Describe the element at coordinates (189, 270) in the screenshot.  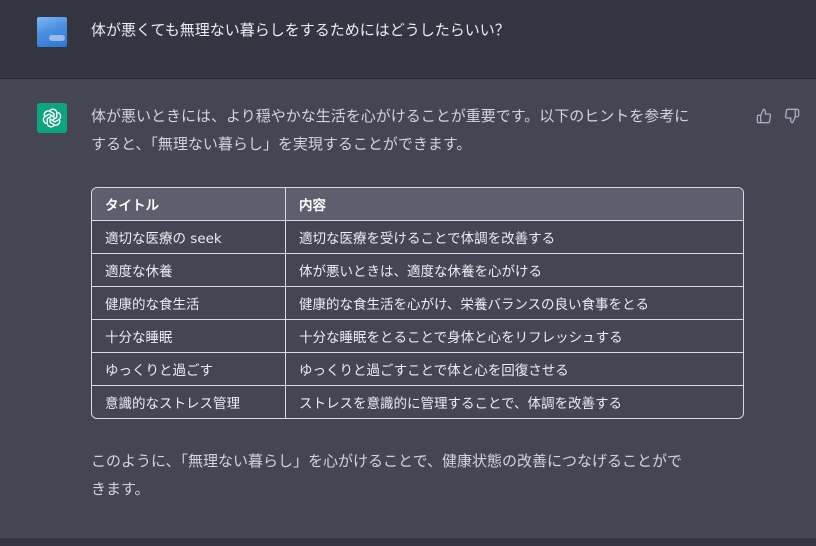
I see `table-cell-title: 適度な休養` at that location.